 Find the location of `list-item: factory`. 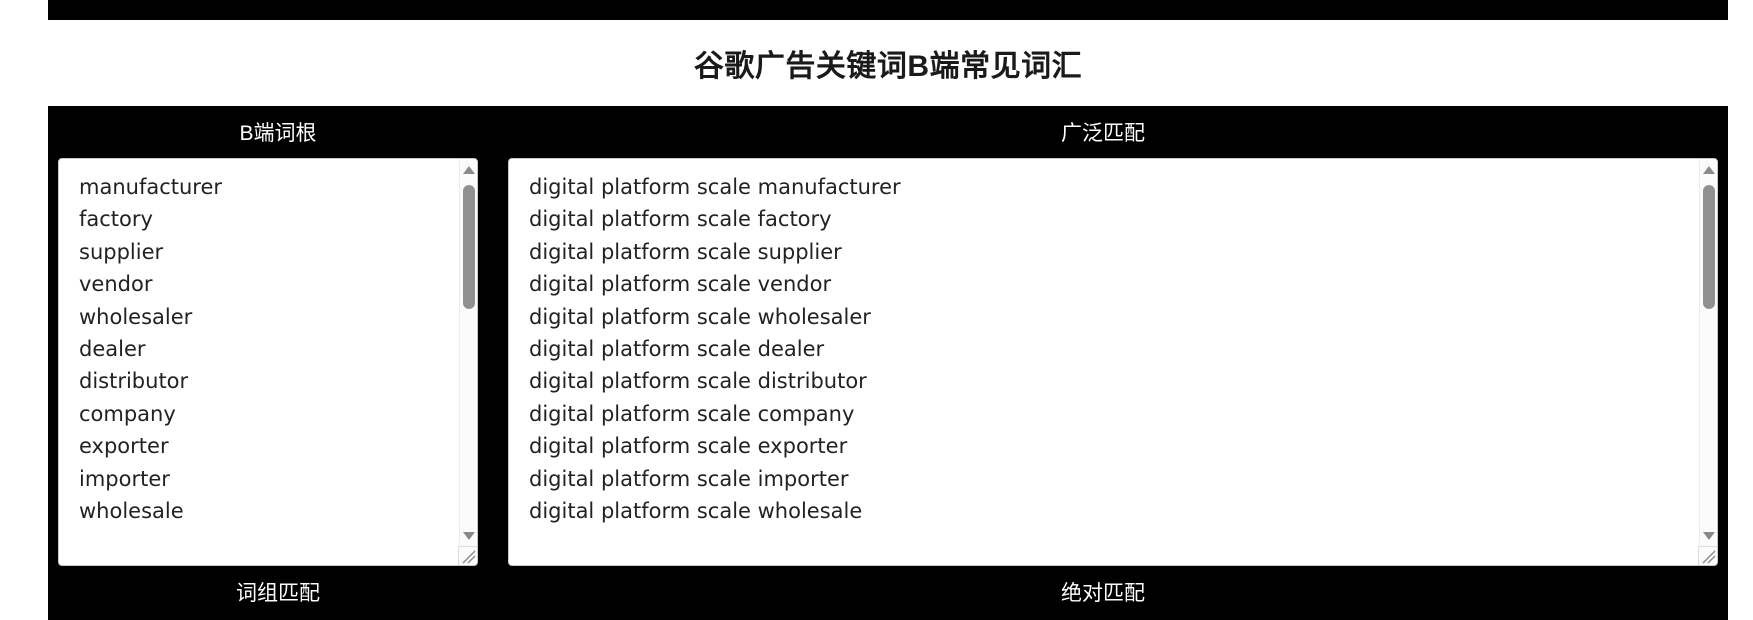

list-item: factory is located at coordinates (116, 219).